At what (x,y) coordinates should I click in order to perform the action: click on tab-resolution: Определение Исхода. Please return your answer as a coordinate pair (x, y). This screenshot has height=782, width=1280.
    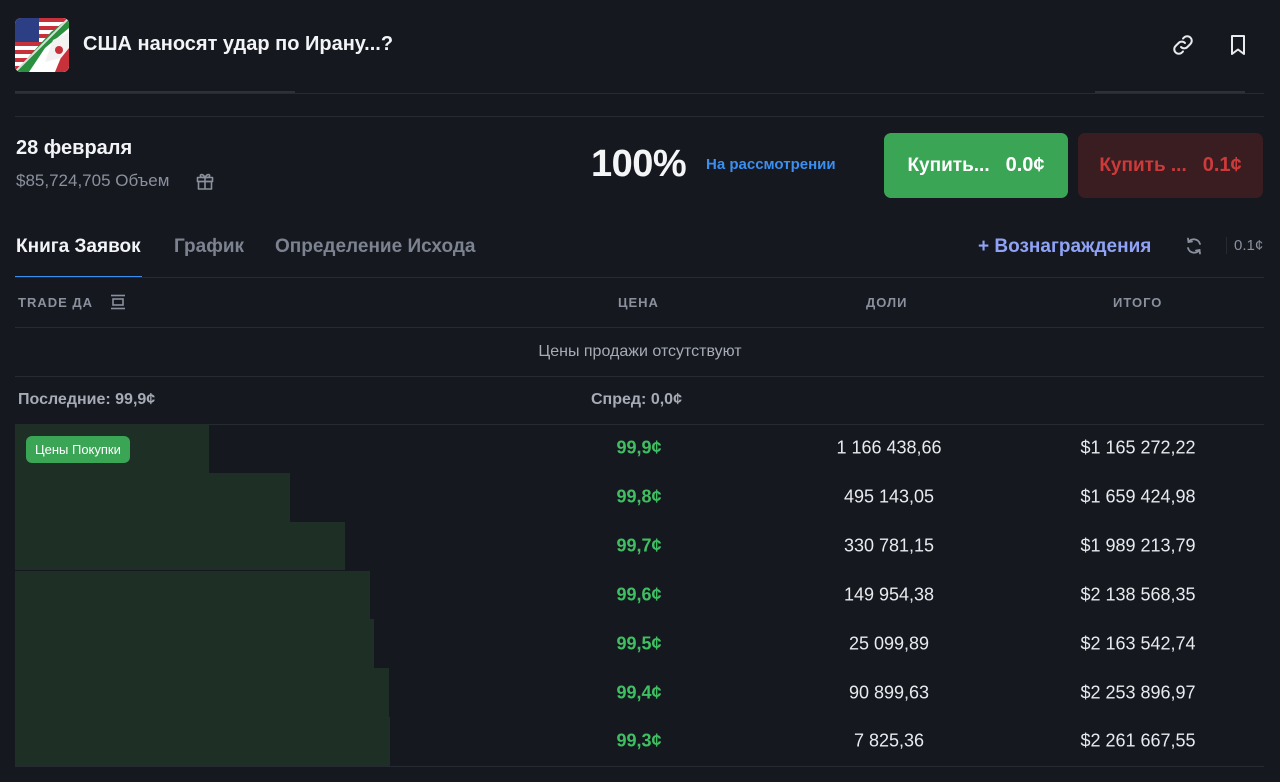
    Looking at the image, I should click on (375, 247).